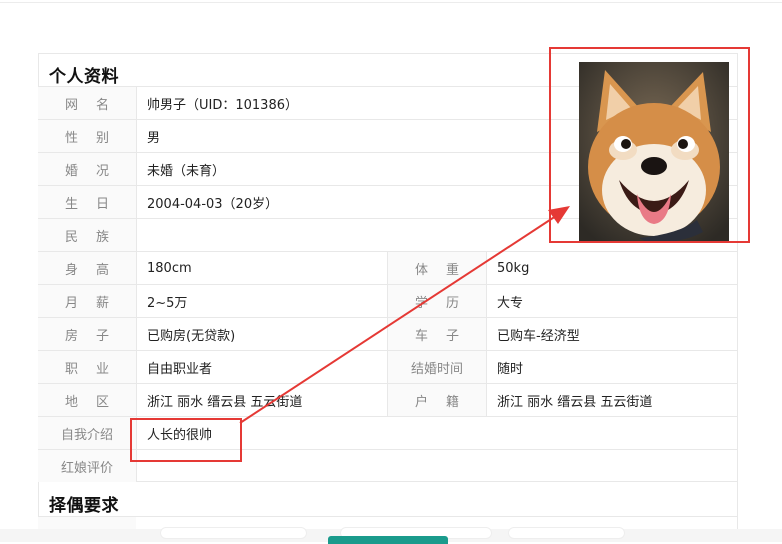 The height and width of the screenshot is (544, 782). Describe the element at coordinates (388, 540) in the screenshot. I see `contact-button` at that location.